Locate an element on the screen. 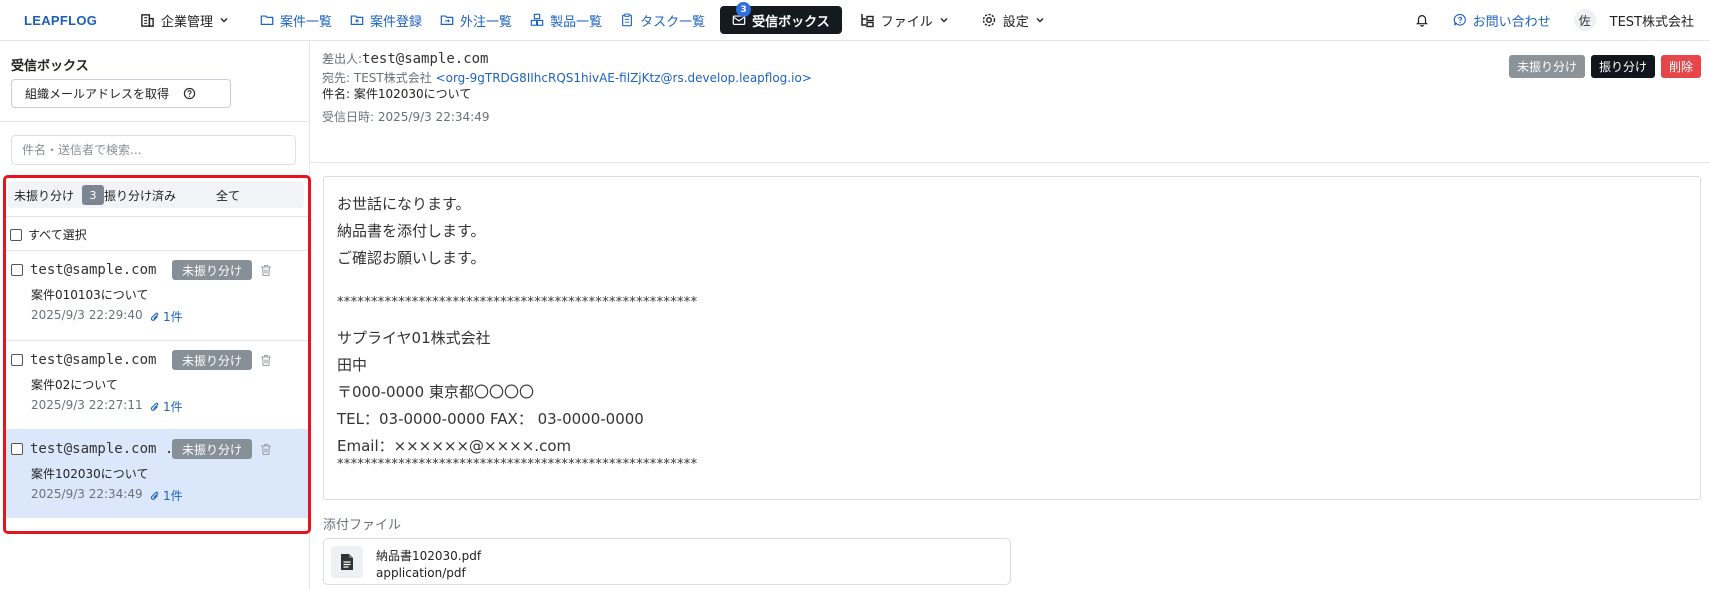 This screenshot has height=589, width=1710. nav-product-list: 製品一覧 is located at coordinates (566, 20).